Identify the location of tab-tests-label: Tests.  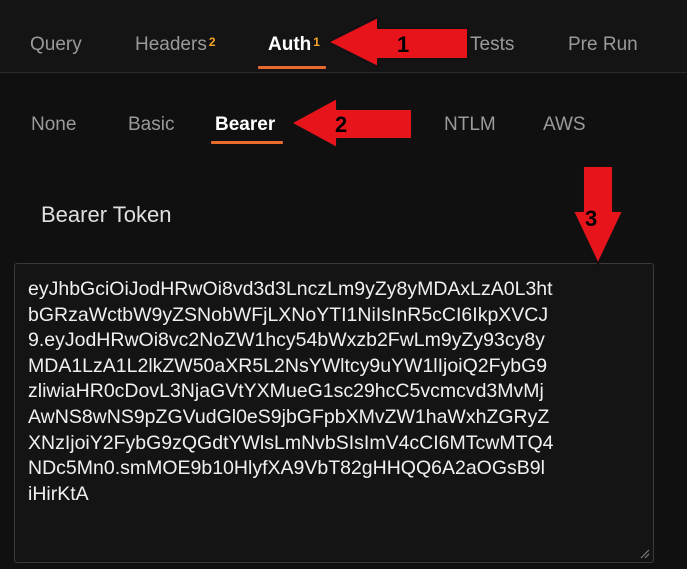
(492, 44).